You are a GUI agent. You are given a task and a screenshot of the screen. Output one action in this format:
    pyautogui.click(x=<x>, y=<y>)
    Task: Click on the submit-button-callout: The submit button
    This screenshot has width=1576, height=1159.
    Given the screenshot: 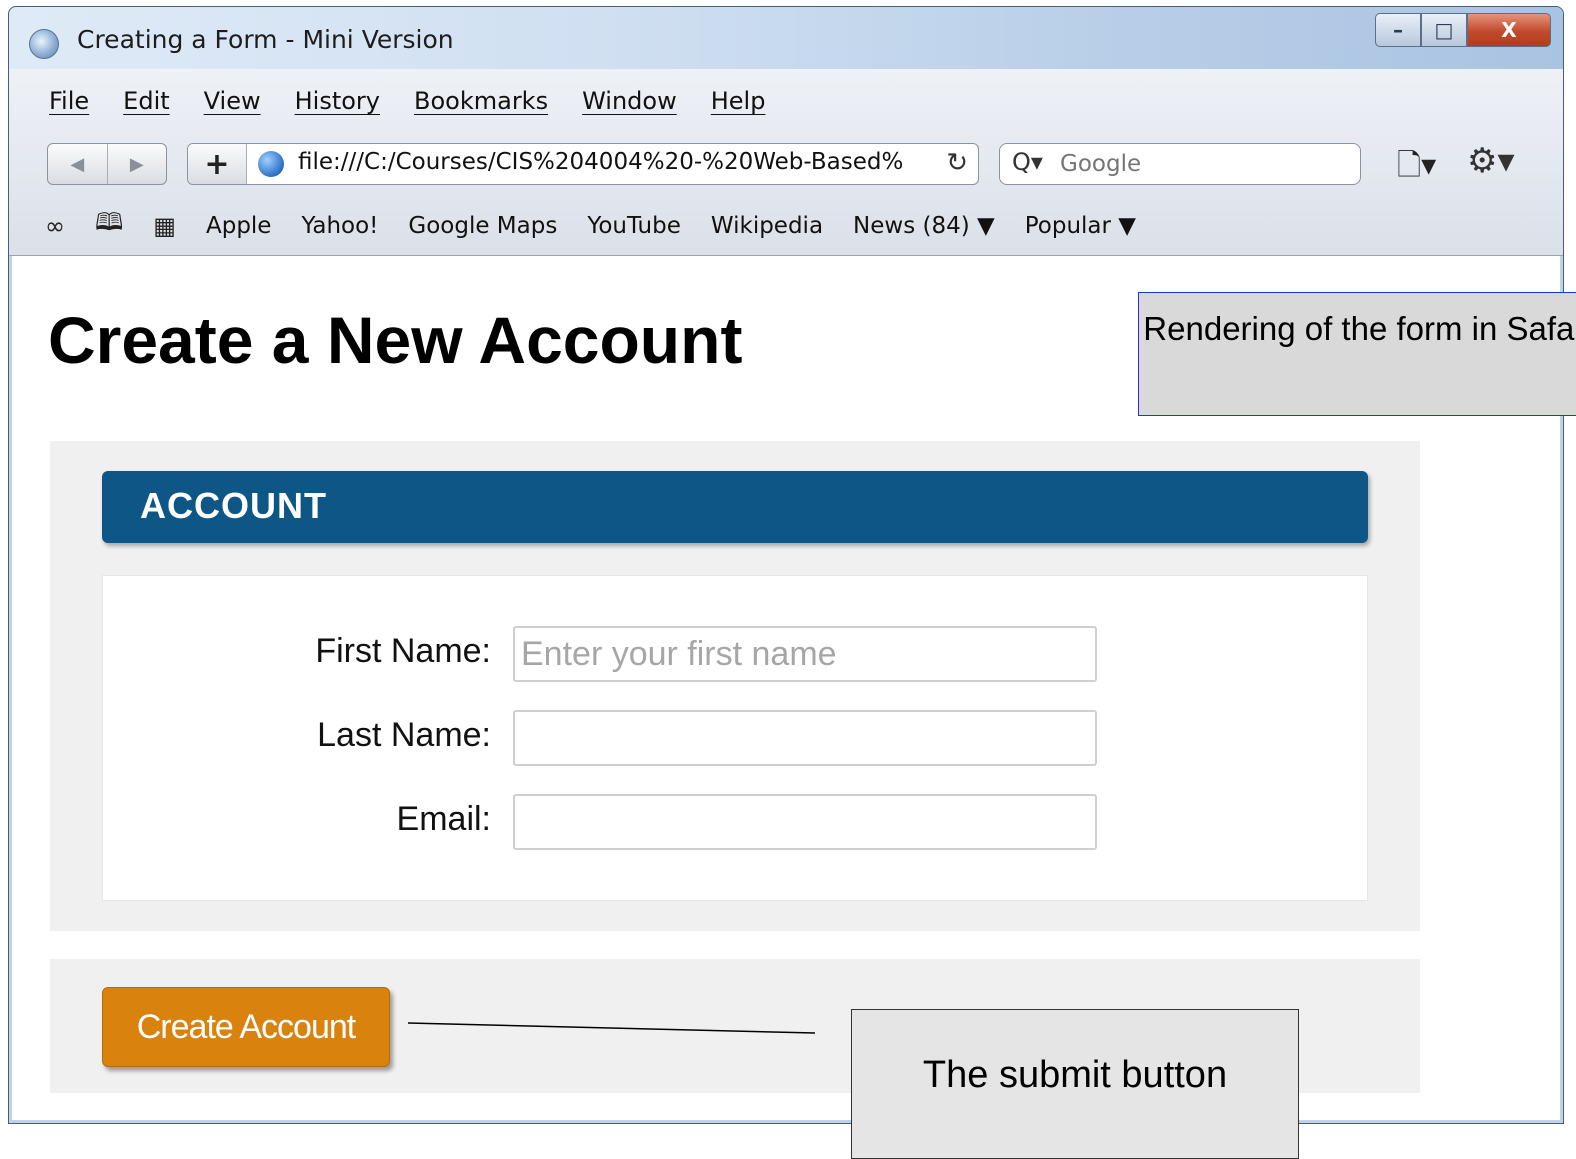 What is the action you would take?
    pyautogui.click(x=1075, y=1084)
    